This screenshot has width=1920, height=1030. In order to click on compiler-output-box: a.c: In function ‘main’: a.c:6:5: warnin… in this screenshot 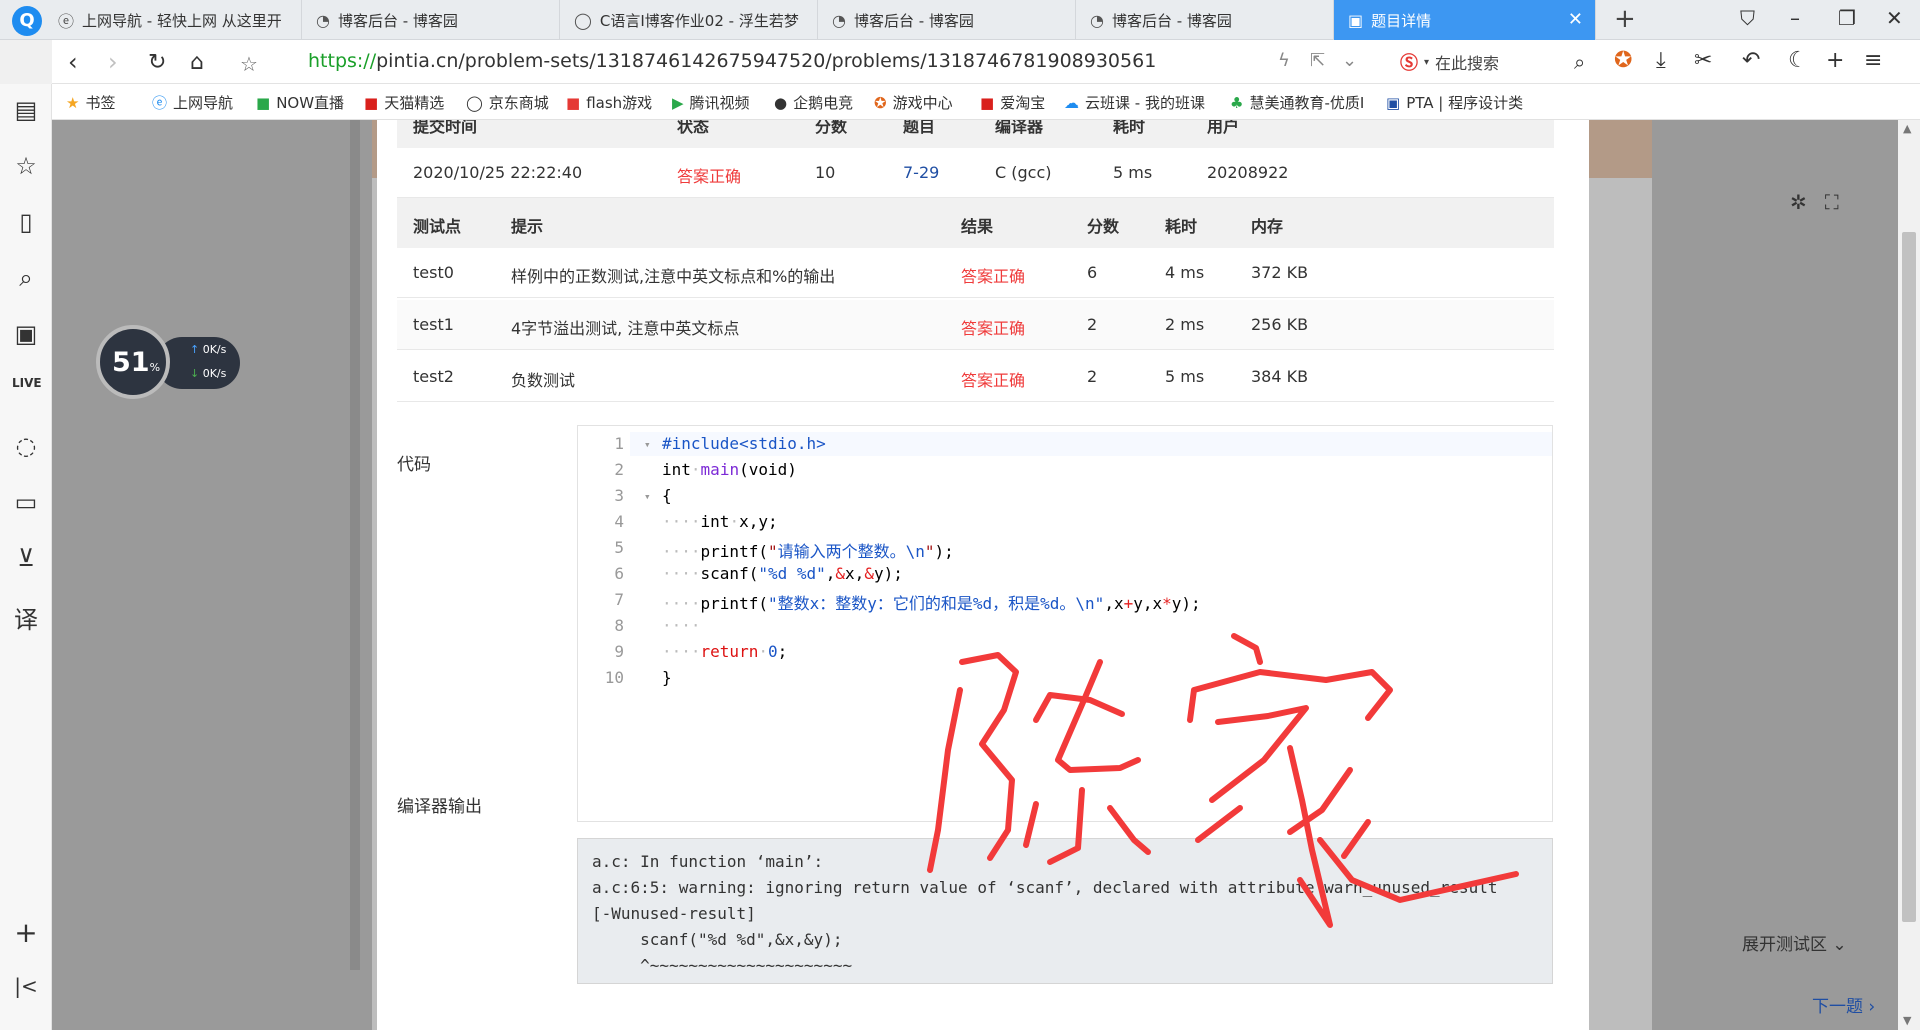, I will do `click(1065, 911)`.